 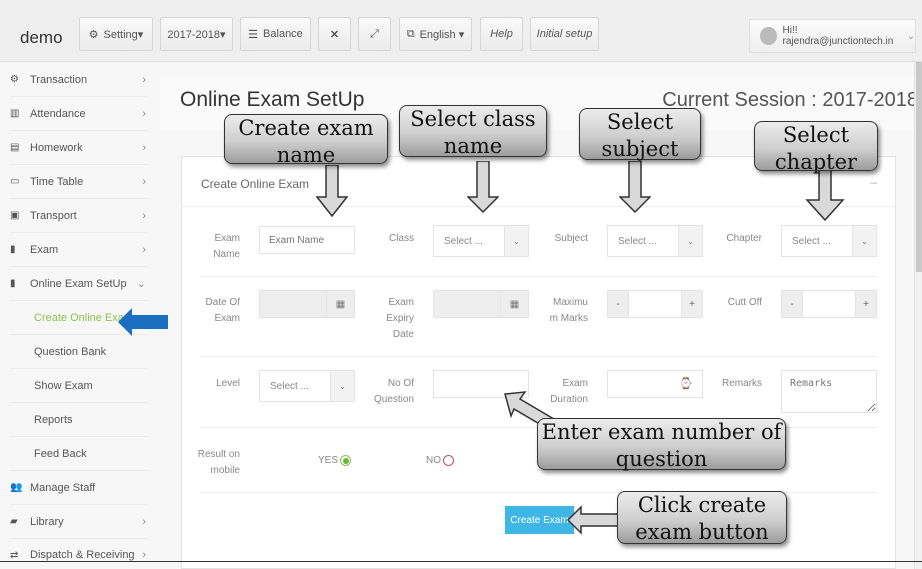 I want to click on expand-button: ⤢, so click(x=374, y=34).